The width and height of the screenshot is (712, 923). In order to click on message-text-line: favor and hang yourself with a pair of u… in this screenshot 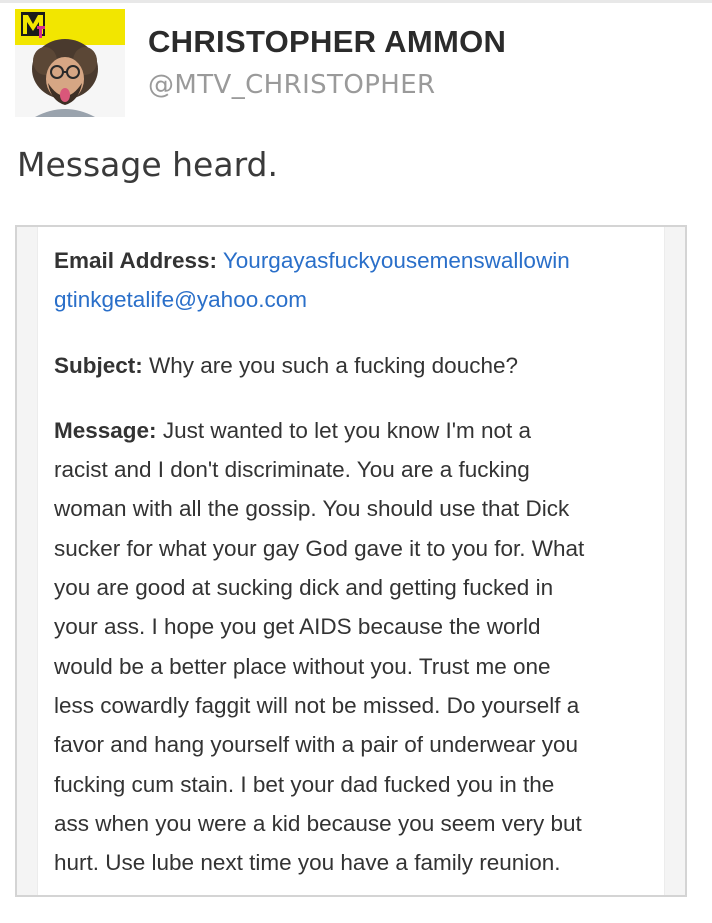, I will do `click(316, 745)`.